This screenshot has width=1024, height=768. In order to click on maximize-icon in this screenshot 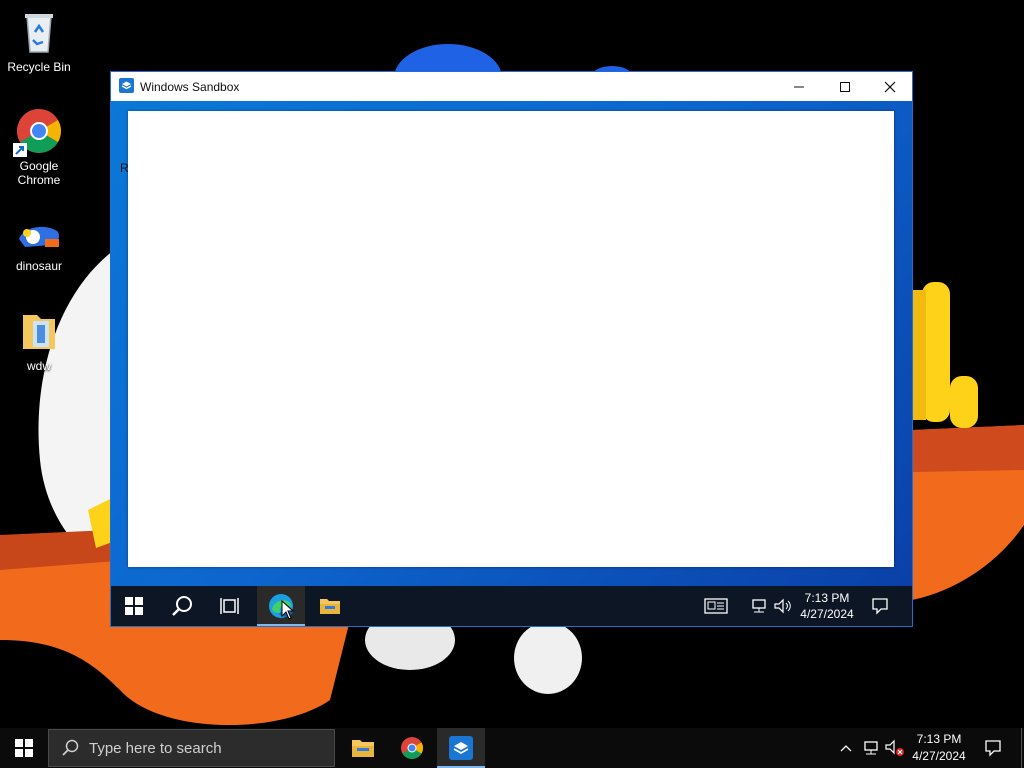, I will do `click(845, 86)`.